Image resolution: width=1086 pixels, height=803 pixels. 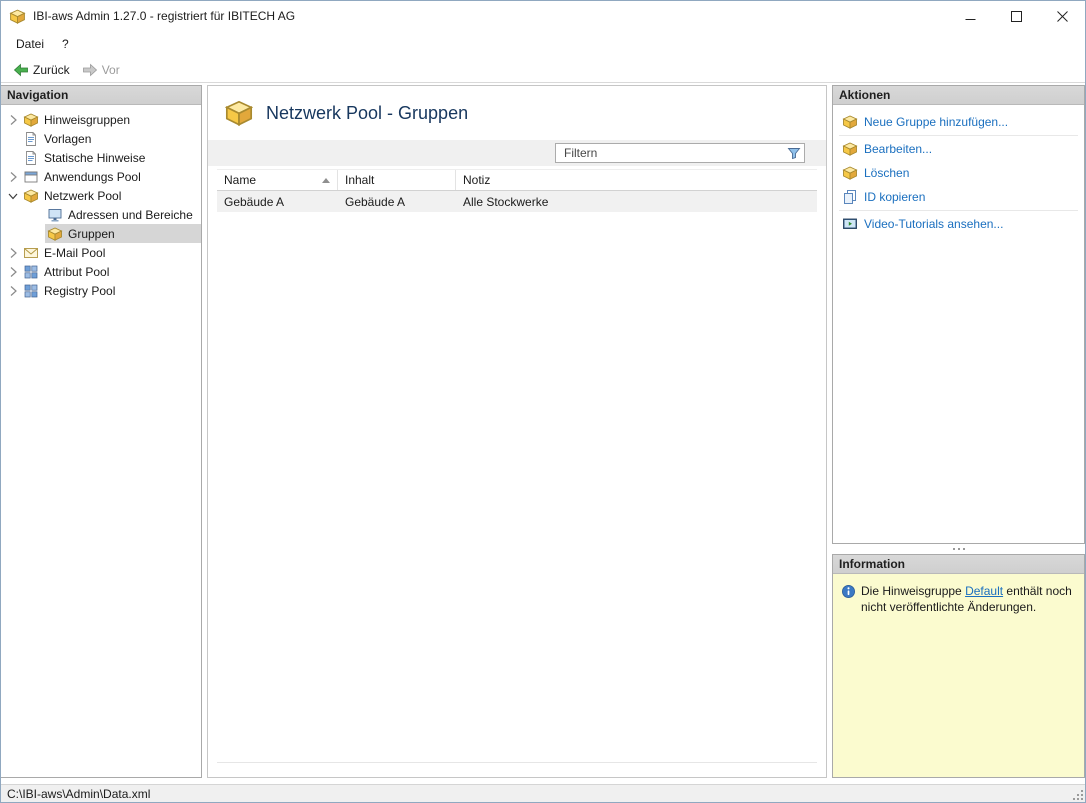 What do you see at coordinates (83, 195) in the screenshot?
I see `sidebar-item-label: Netzwerk Pool` at bounding box center [83, 195].